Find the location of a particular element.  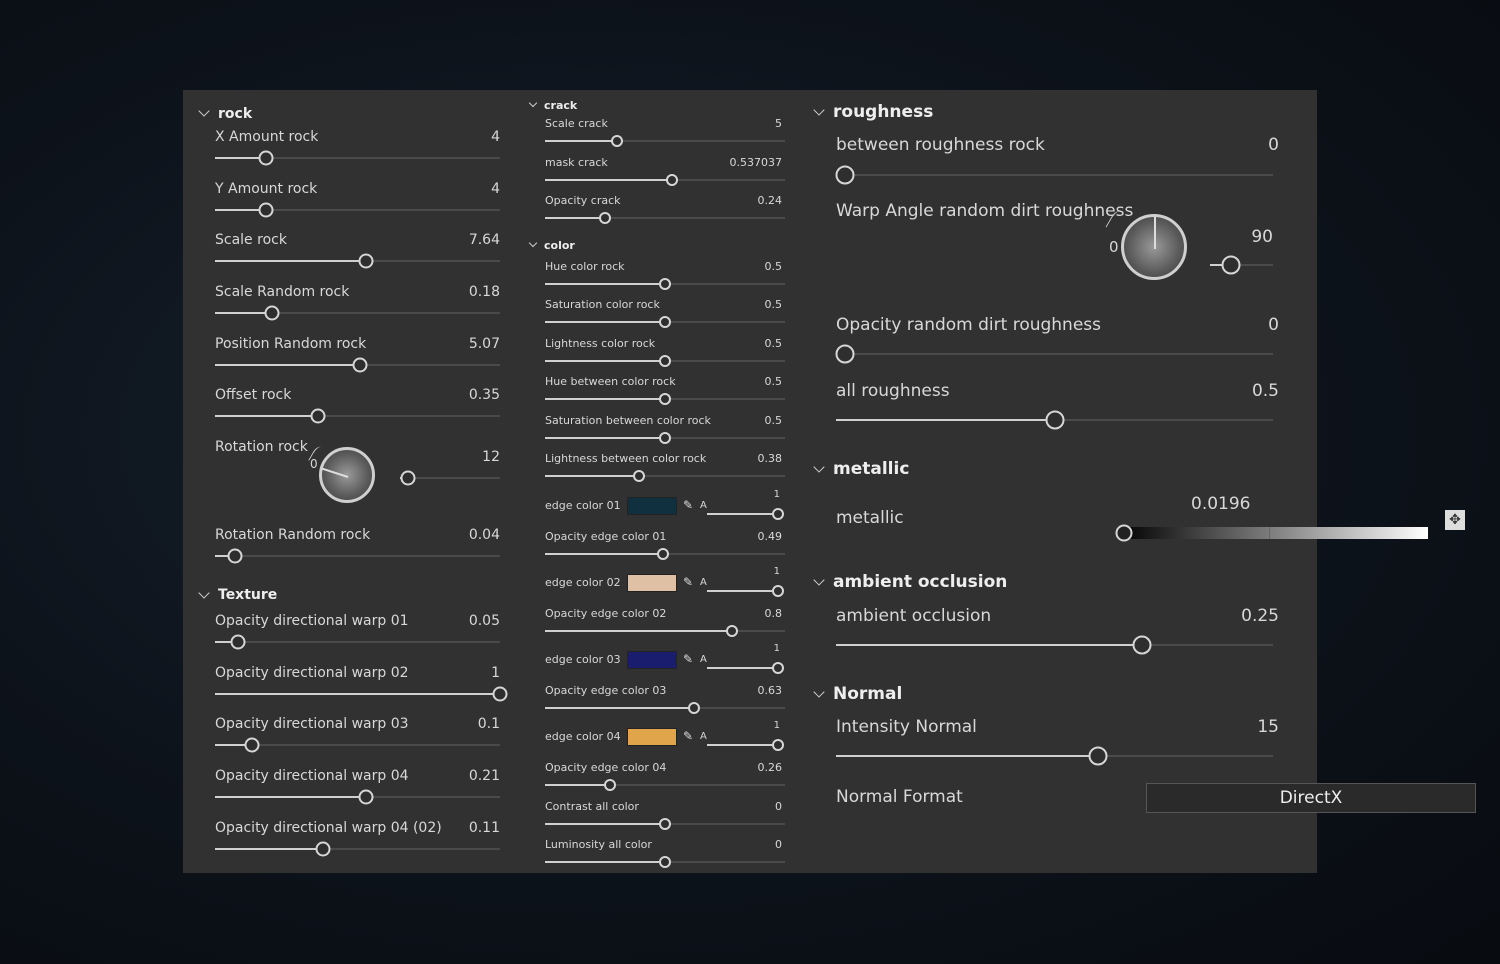

section-header-crack: crack is located at coordinates (656, 105).